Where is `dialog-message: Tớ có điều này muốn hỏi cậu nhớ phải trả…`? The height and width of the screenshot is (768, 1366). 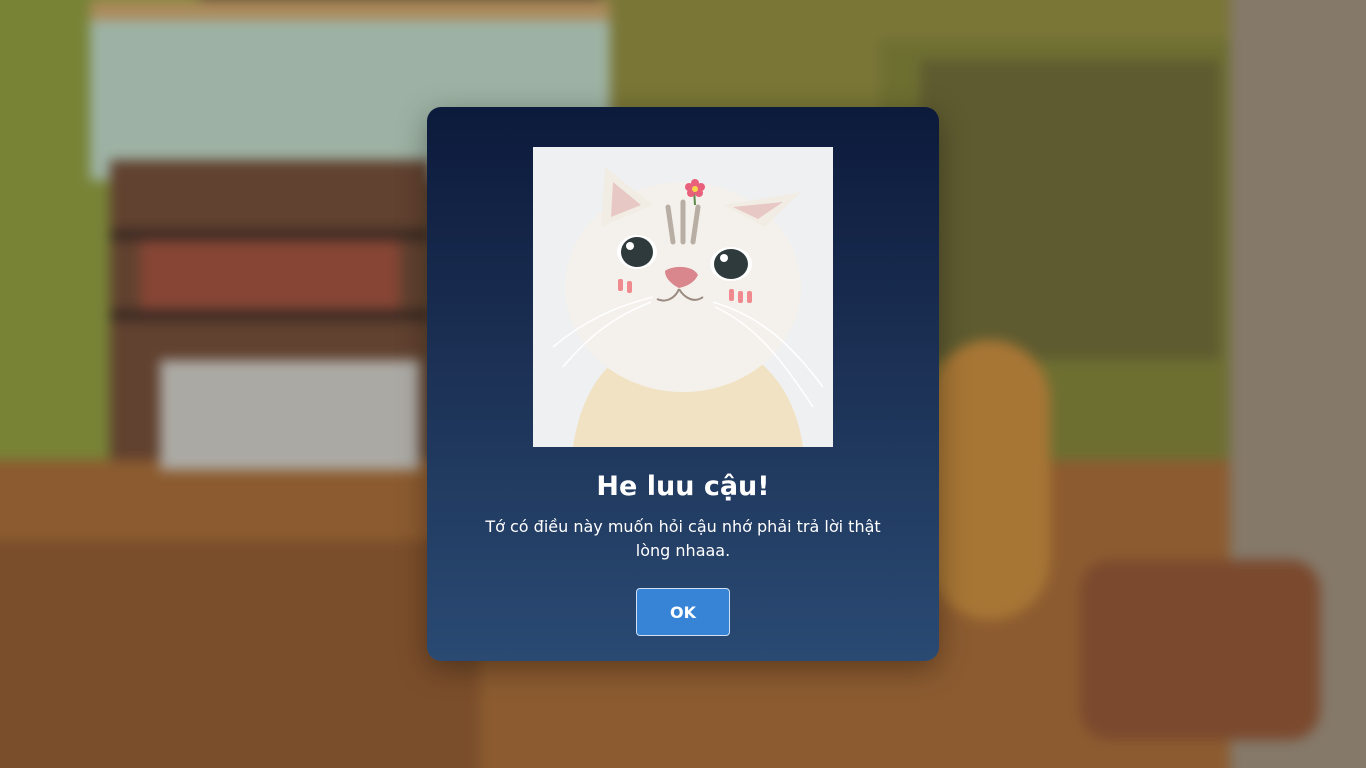 dialog-message: Tớ có điều này muốn hỏi cậu nhớ phải trả… is located at coordinates (683, 538).